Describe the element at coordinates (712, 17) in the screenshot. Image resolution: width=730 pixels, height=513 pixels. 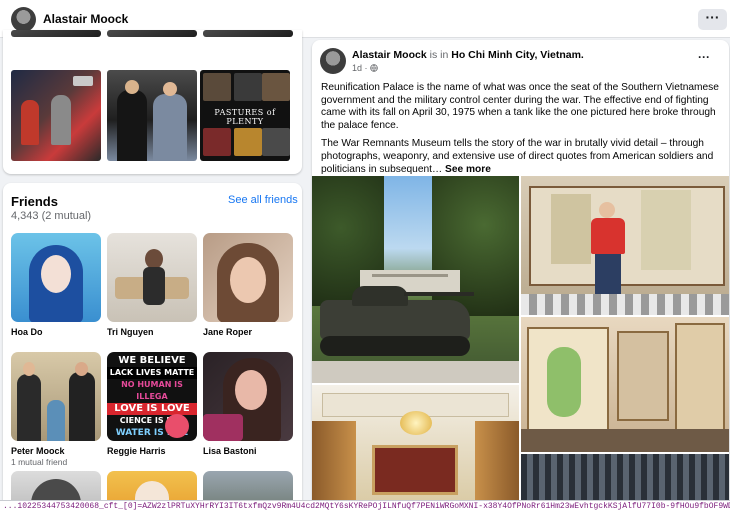
I see `ellipsis-icon: ···` at that location.